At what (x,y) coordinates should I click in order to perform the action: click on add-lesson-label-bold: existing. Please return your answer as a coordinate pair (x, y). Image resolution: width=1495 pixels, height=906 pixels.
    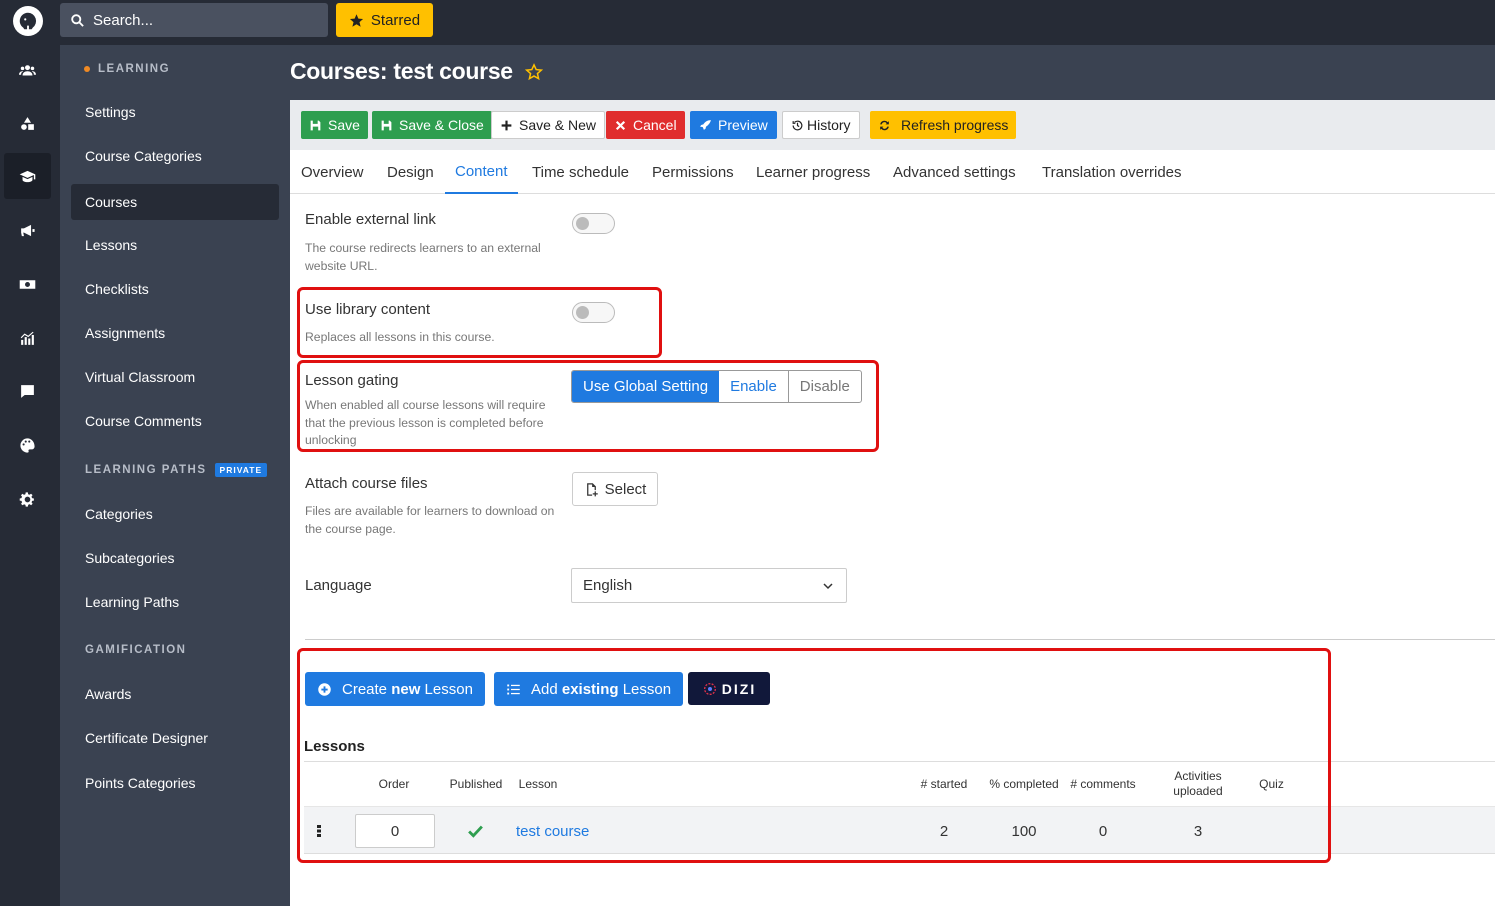
    Looking at the image, I should click on (590, 689).